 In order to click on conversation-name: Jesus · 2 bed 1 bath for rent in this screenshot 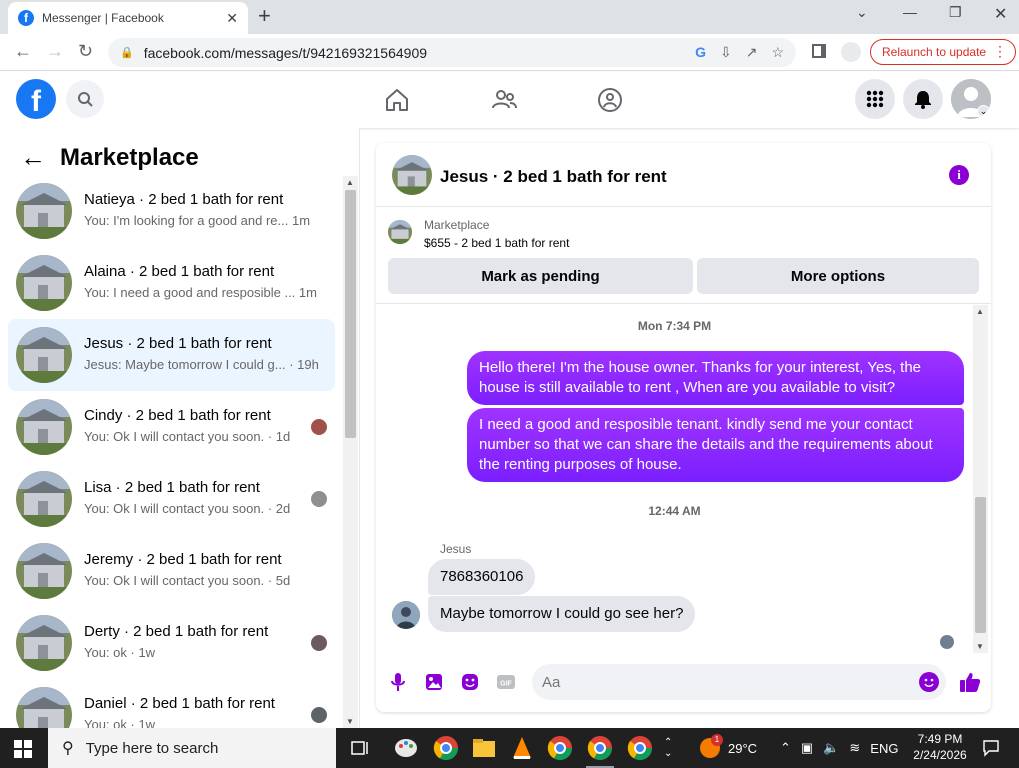, I will do `click(178, 343)`.